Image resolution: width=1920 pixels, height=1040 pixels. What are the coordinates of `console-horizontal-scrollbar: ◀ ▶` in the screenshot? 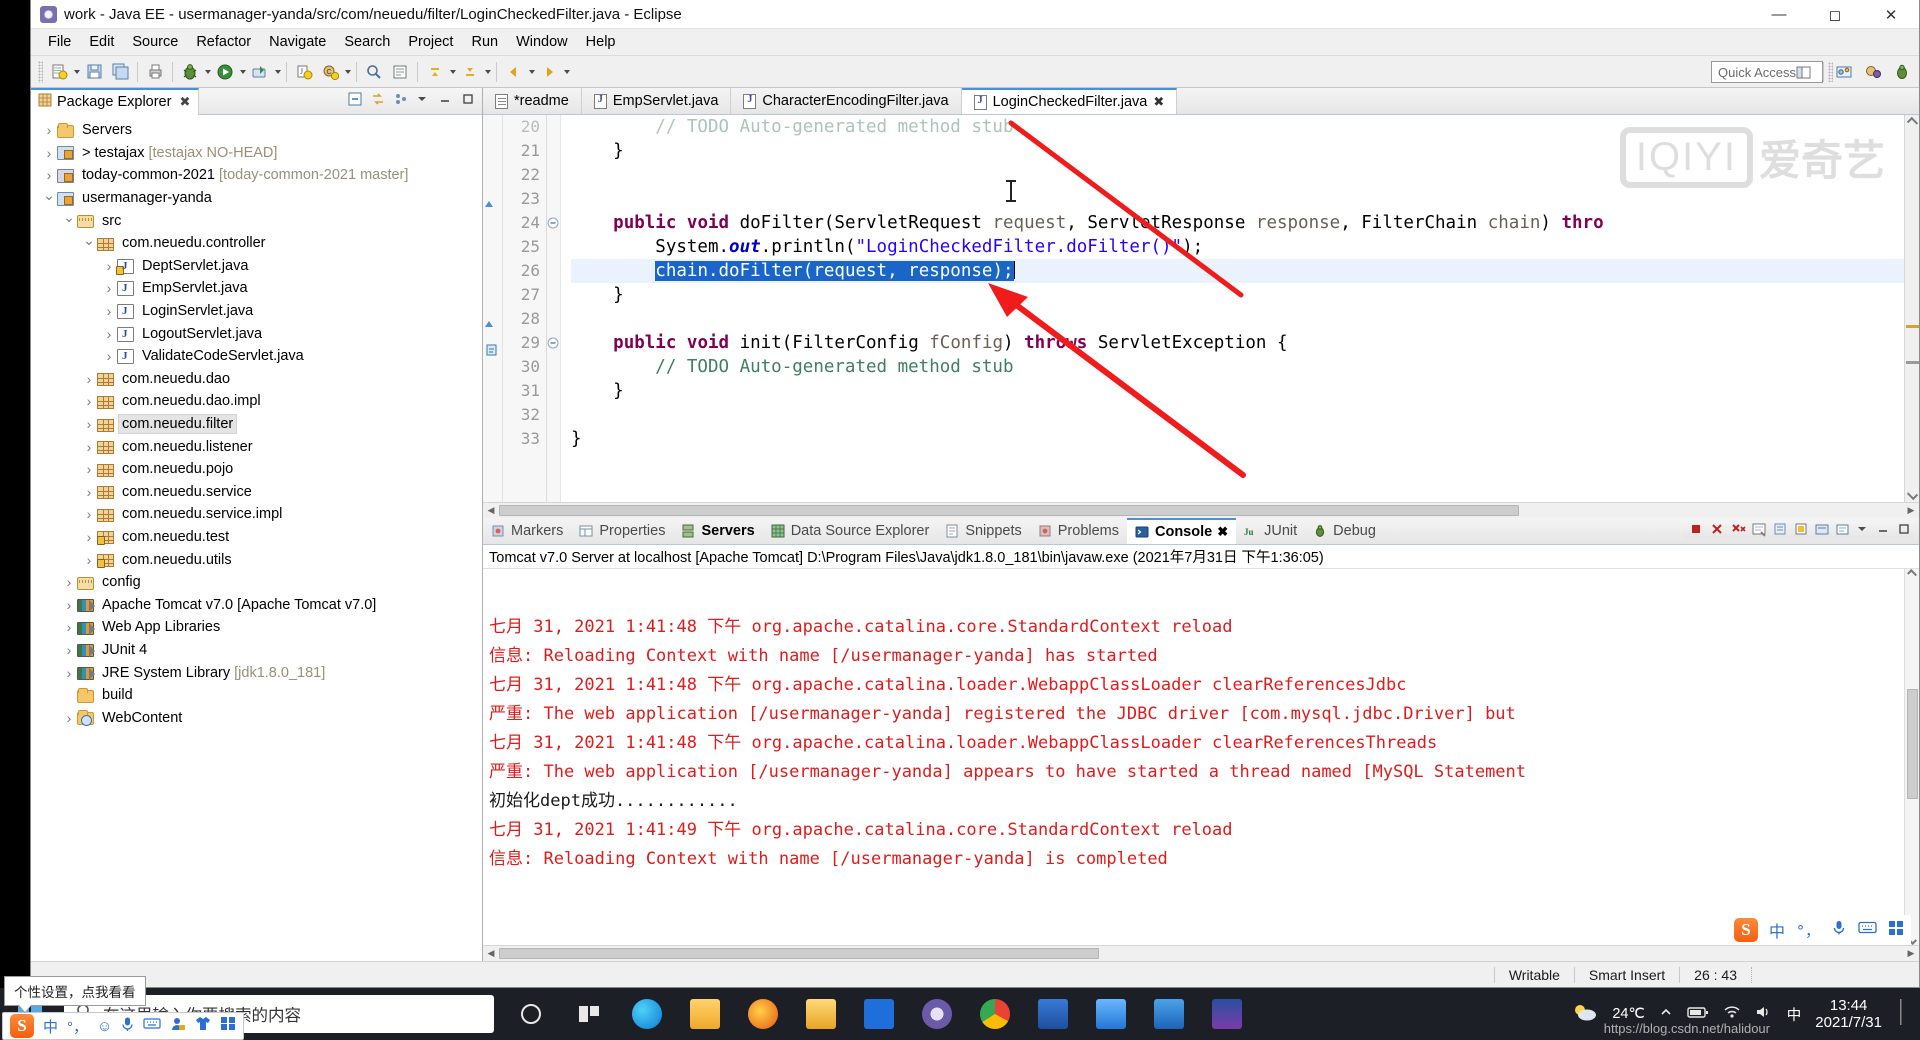 It's located at (1201, 953).